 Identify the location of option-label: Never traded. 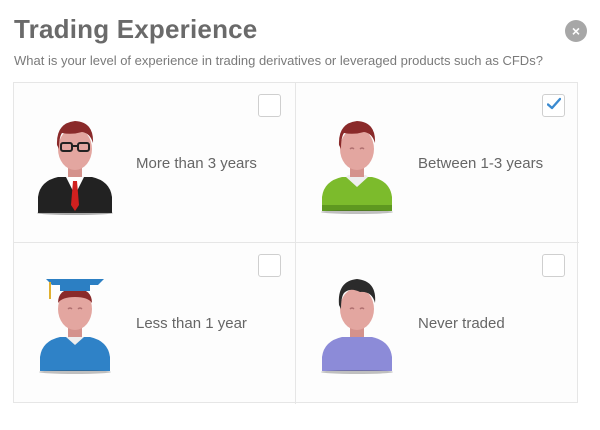
(461, 323).